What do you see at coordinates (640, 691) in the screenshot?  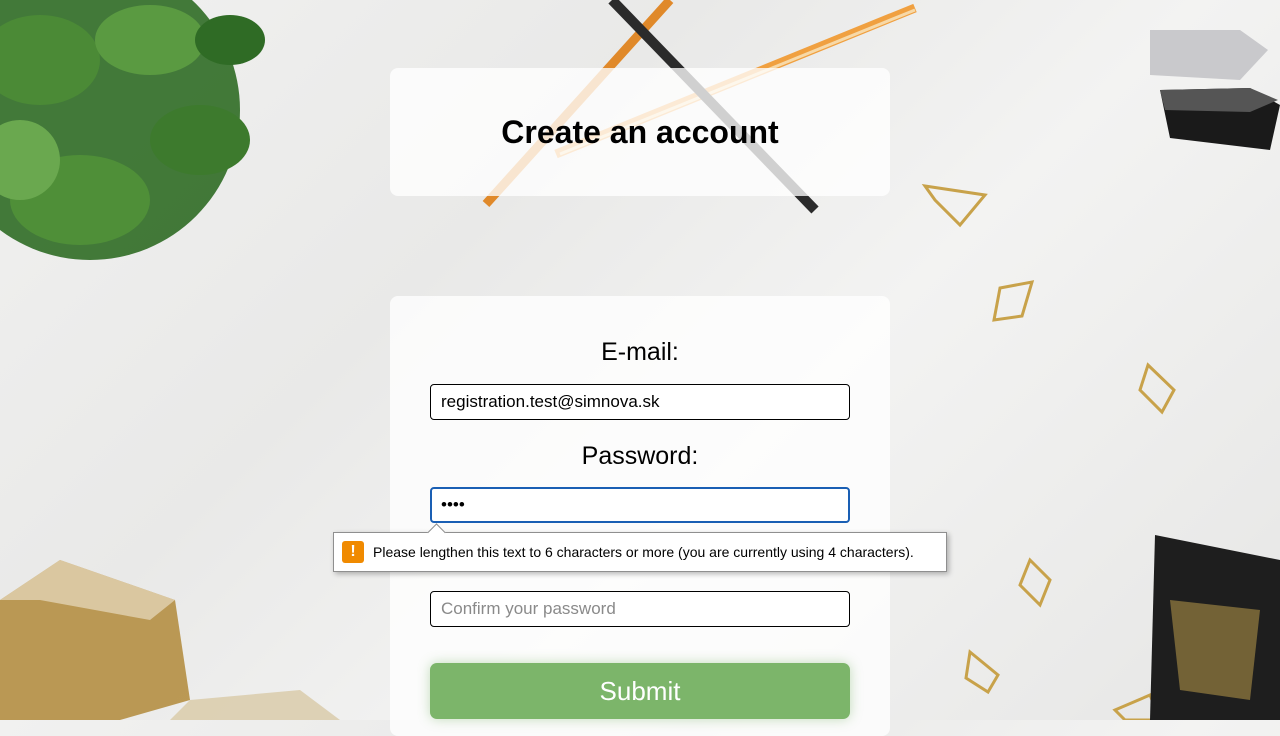 I see `submit-button: Submit` at bounding box center [640, 691].